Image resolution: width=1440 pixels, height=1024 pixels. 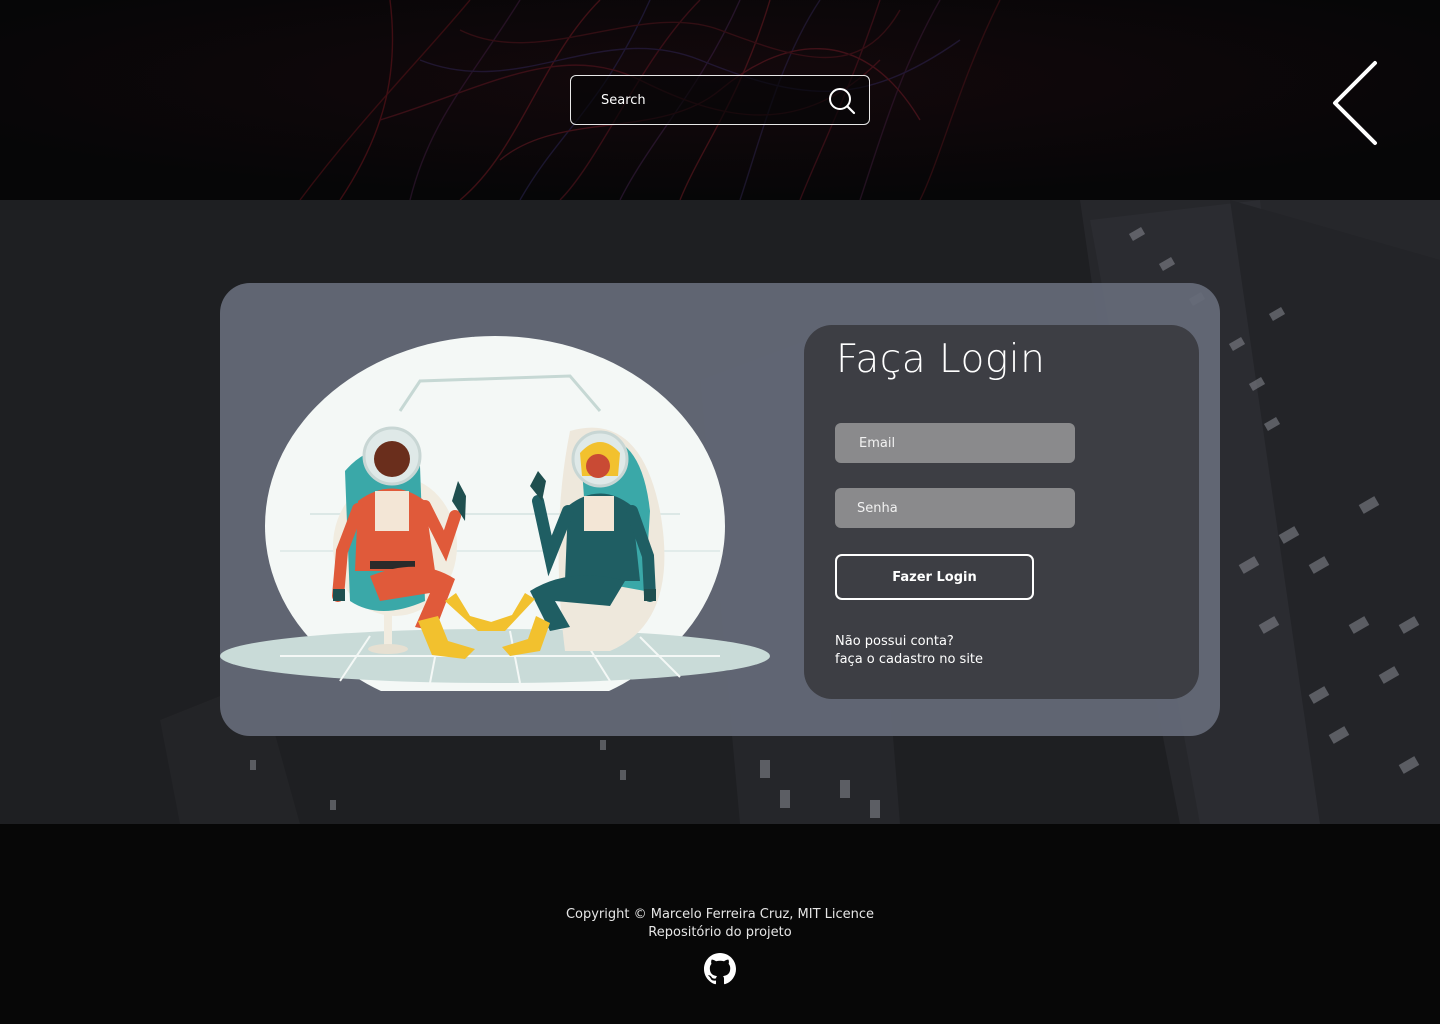 I want to click on github-icon, so click(x=720, y=969).